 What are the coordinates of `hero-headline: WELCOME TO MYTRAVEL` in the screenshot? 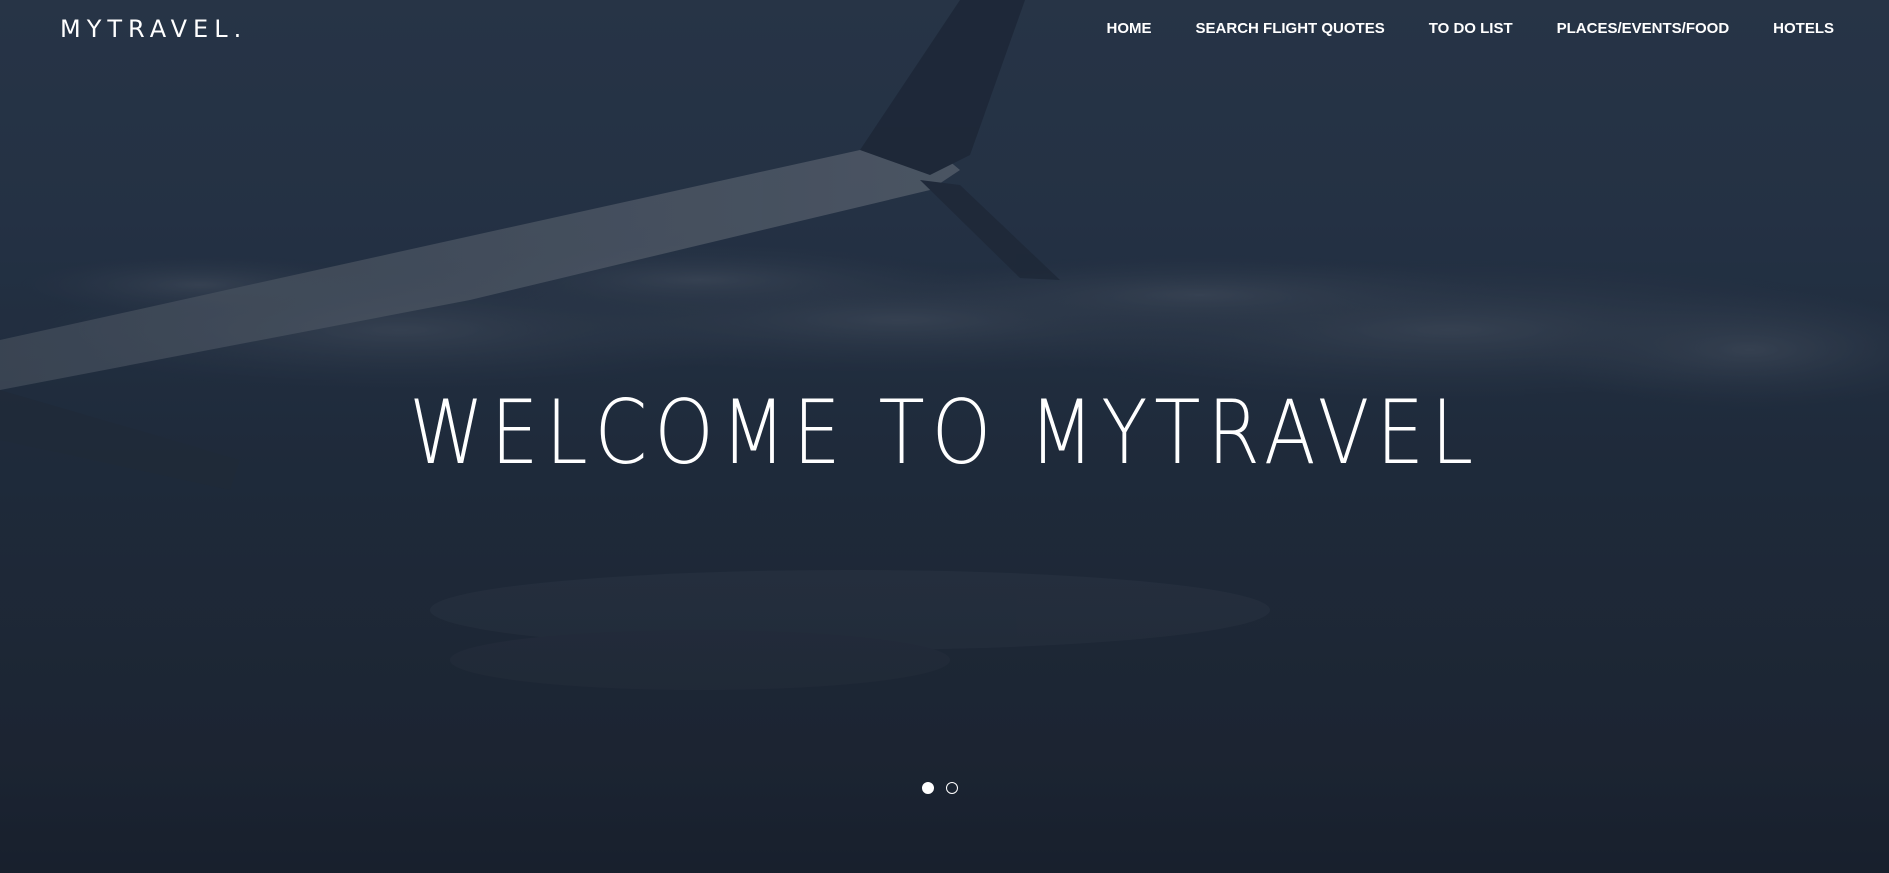 It's located at (945, 432).